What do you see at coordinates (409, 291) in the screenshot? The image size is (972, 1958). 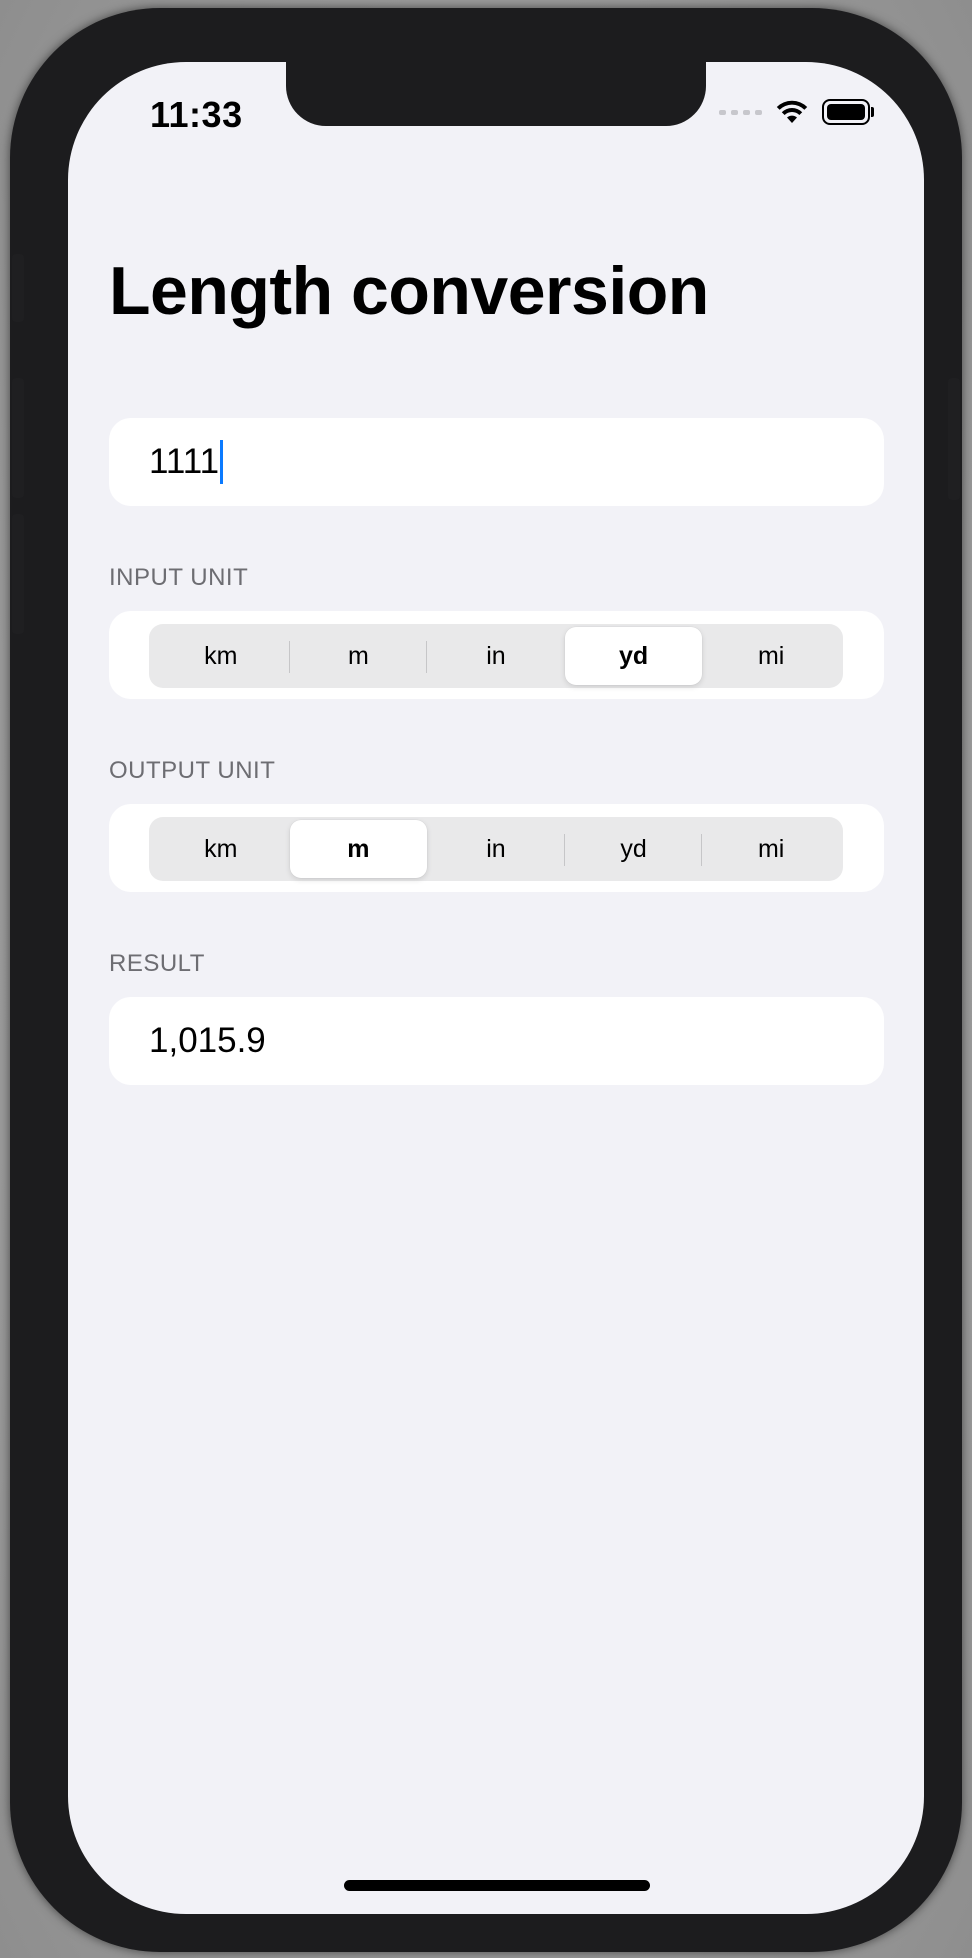 I see `page-title: Length conversion` at bounding box center [409, 291].